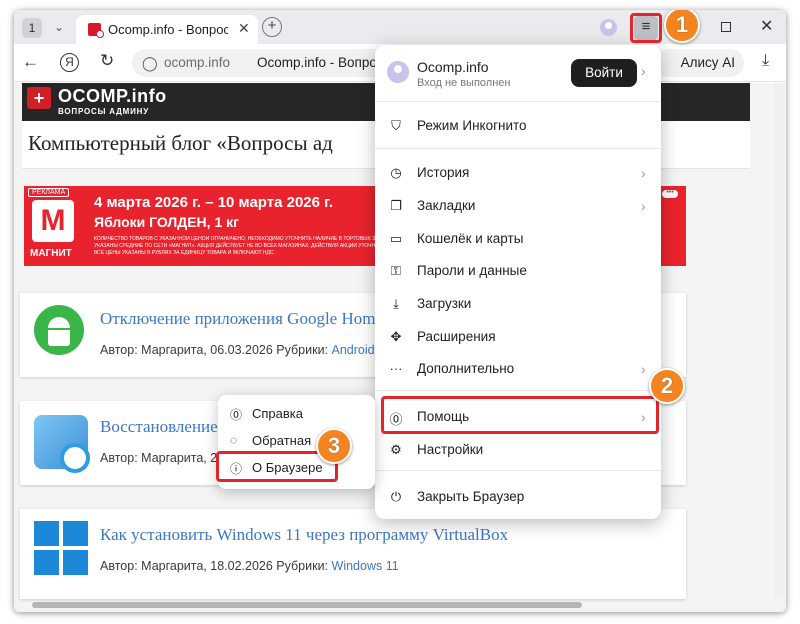  Describe the element at coordinates (472, 270) in the screenshot. I see `menu-item-label: Пароли и данные` at that location.